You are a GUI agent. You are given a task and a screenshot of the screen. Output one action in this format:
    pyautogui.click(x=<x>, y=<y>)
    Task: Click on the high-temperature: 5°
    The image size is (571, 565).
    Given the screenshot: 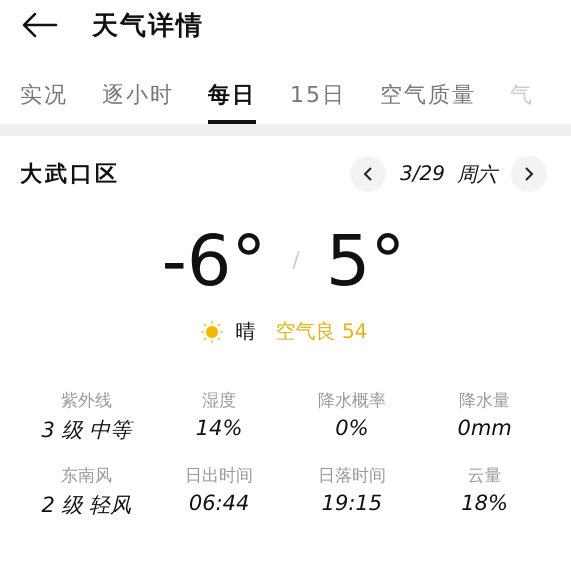 What is the action you would take?
    pyautogui.click(x=366, y=261)
    